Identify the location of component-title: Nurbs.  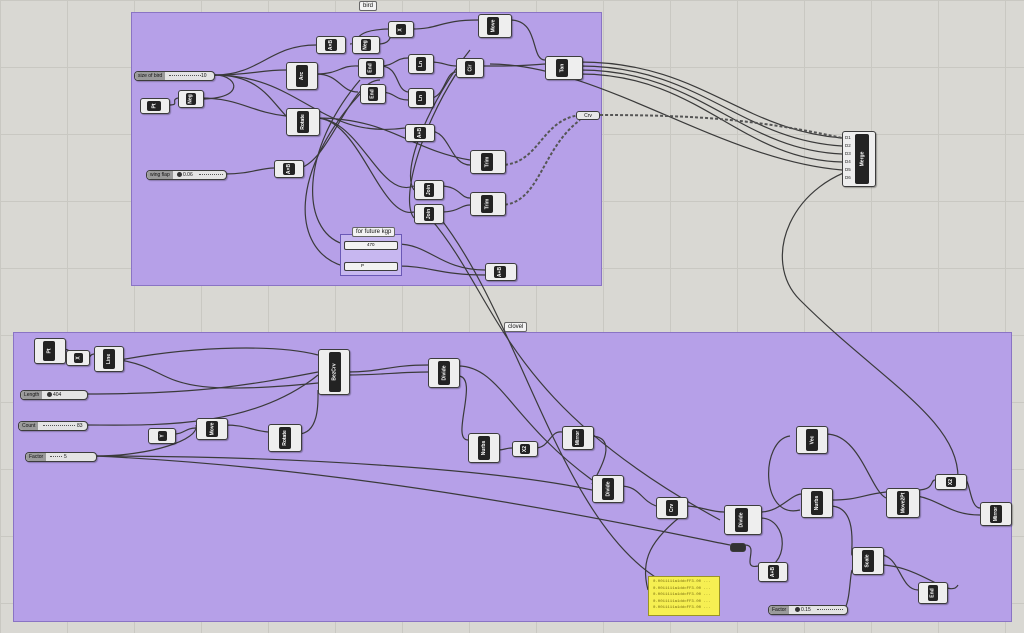
(817, 503).